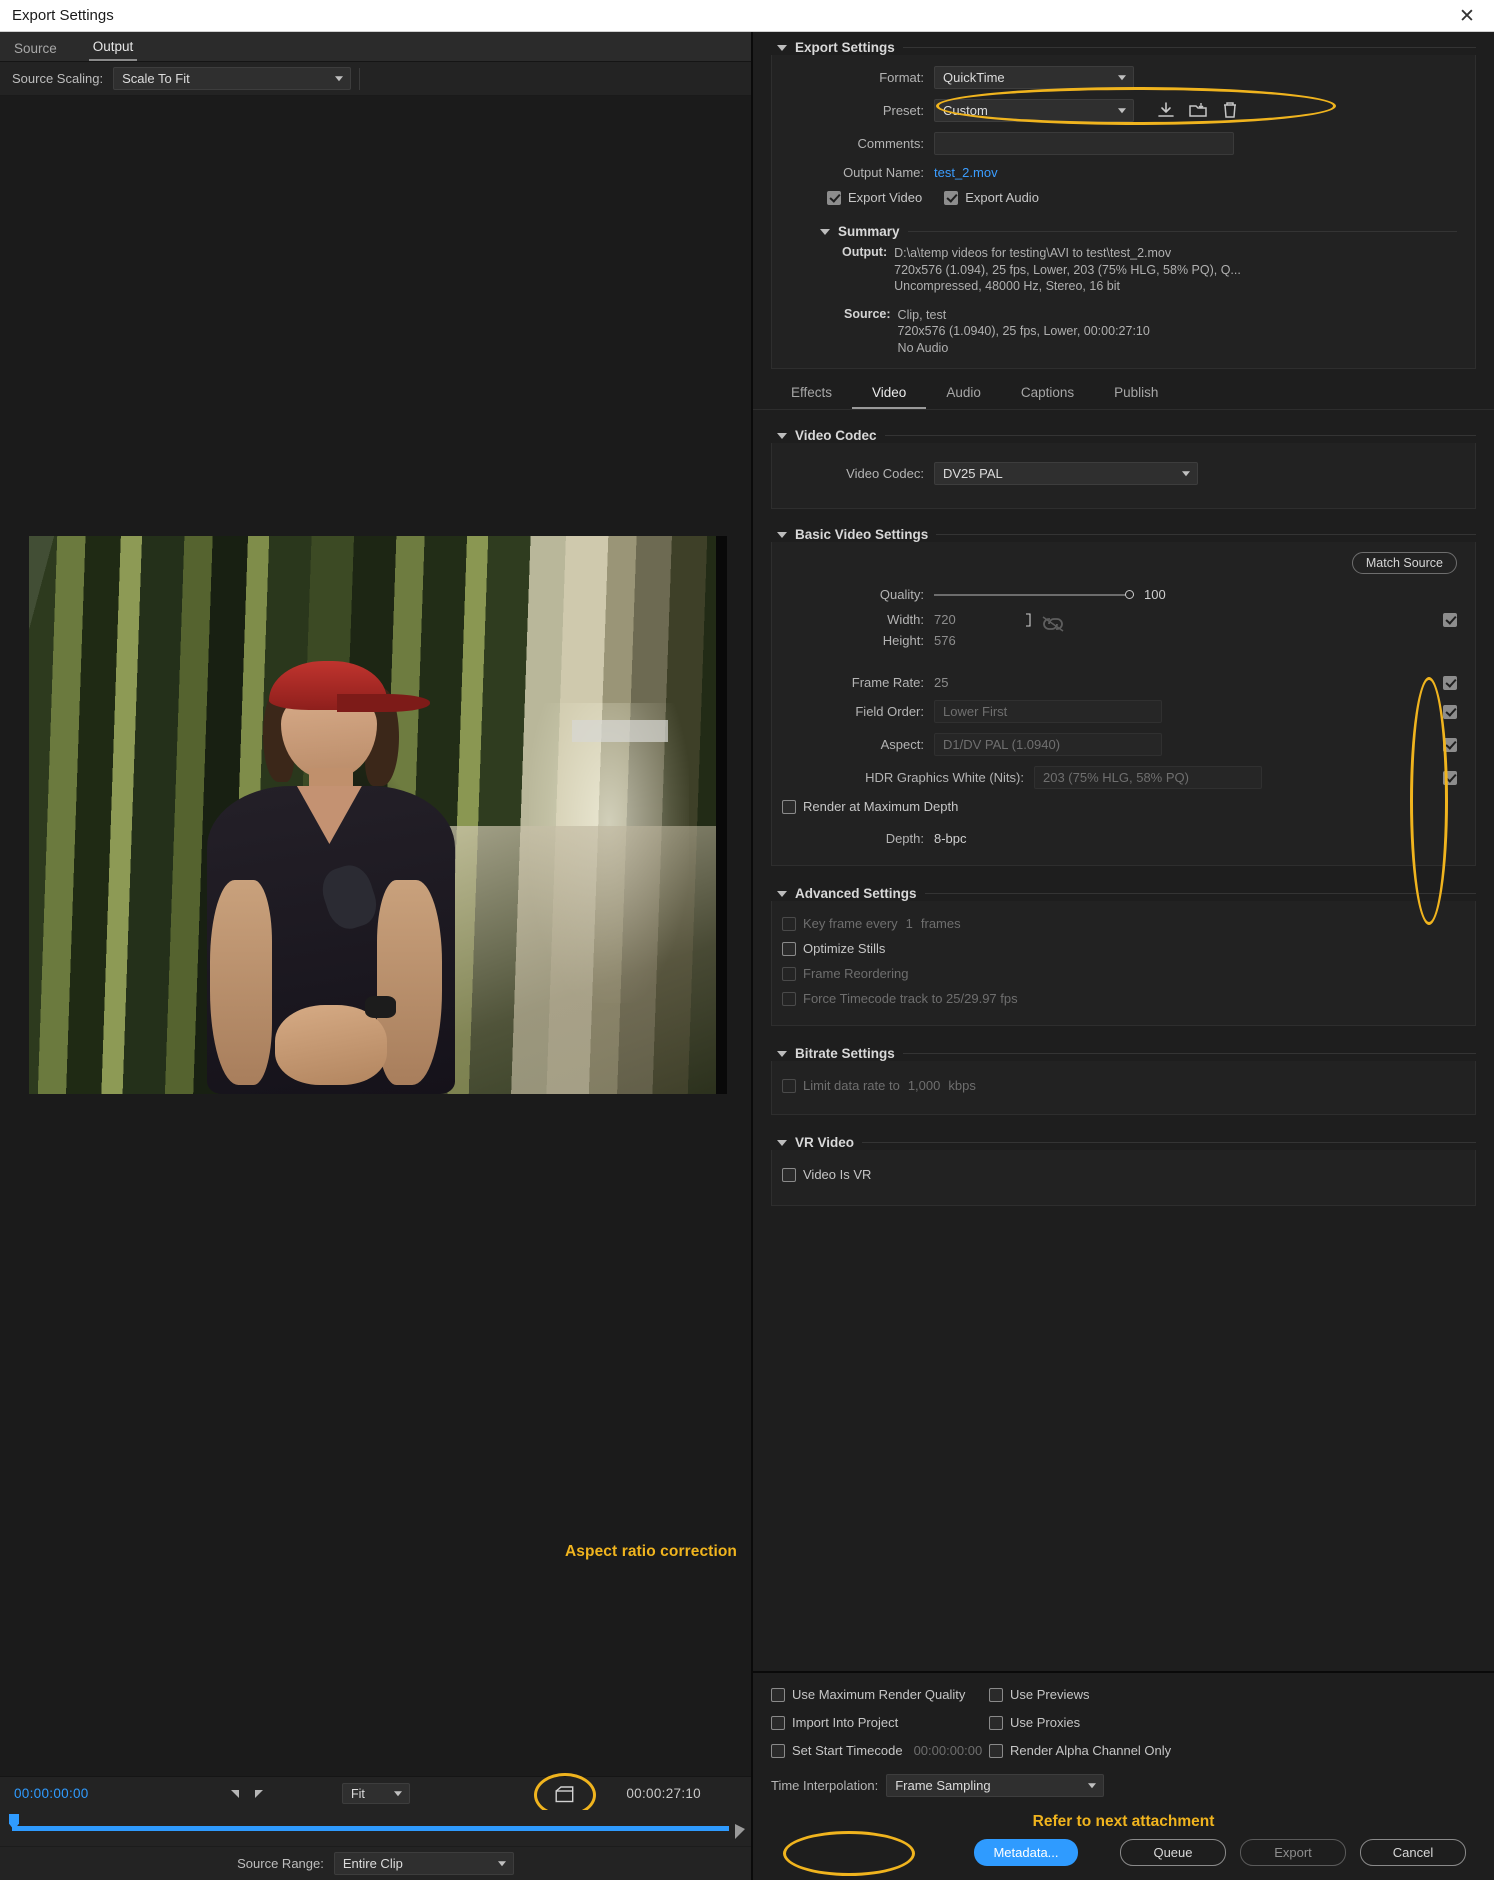 The height and width of the screenshot is (1880, 1494). Describe the element at coordinates (1450, 777) in the screenshot. I see `hdr-white-match-source-checkbox` at that location.